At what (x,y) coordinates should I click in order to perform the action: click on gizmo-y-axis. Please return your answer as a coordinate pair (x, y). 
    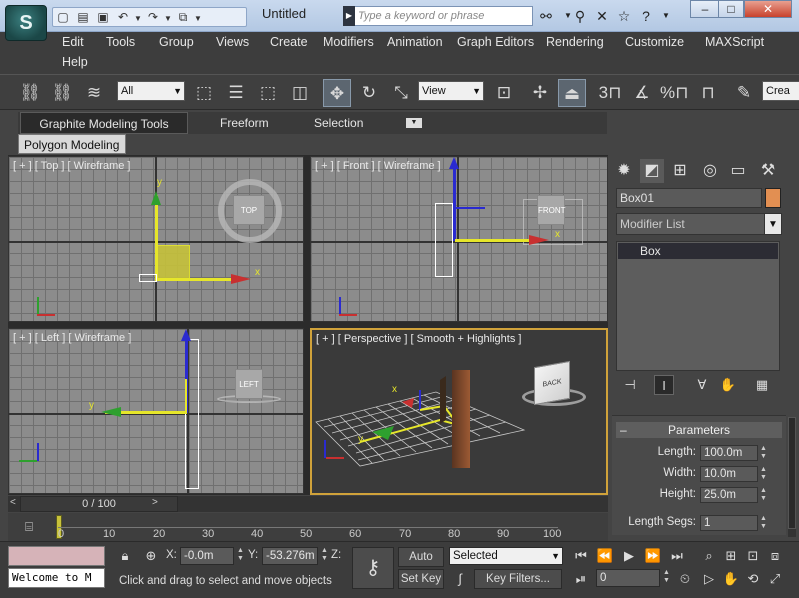
    Looking at the image, I should click on (156, 238).